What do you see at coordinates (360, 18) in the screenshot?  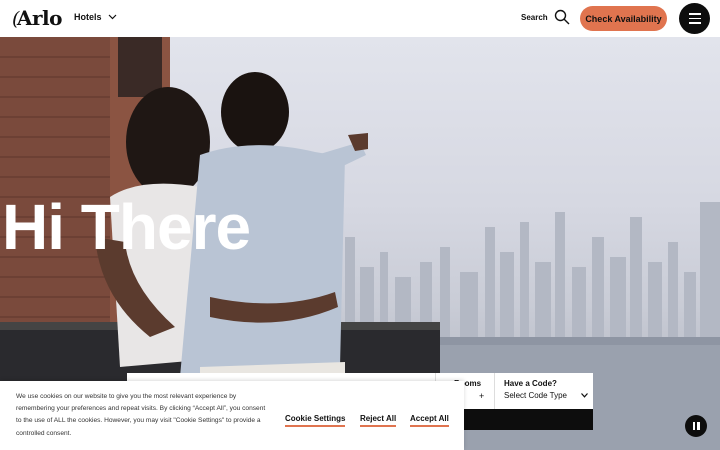 I see `site-header: (Arlo Hotels Search Check Availability` at bounding box center [360, 18].